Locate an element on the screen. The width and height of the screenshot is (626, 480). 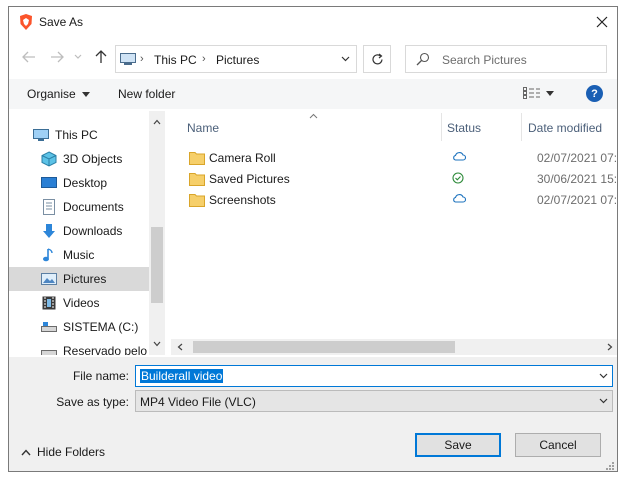
arrow-left-icon is located at coordinates (28, 57).